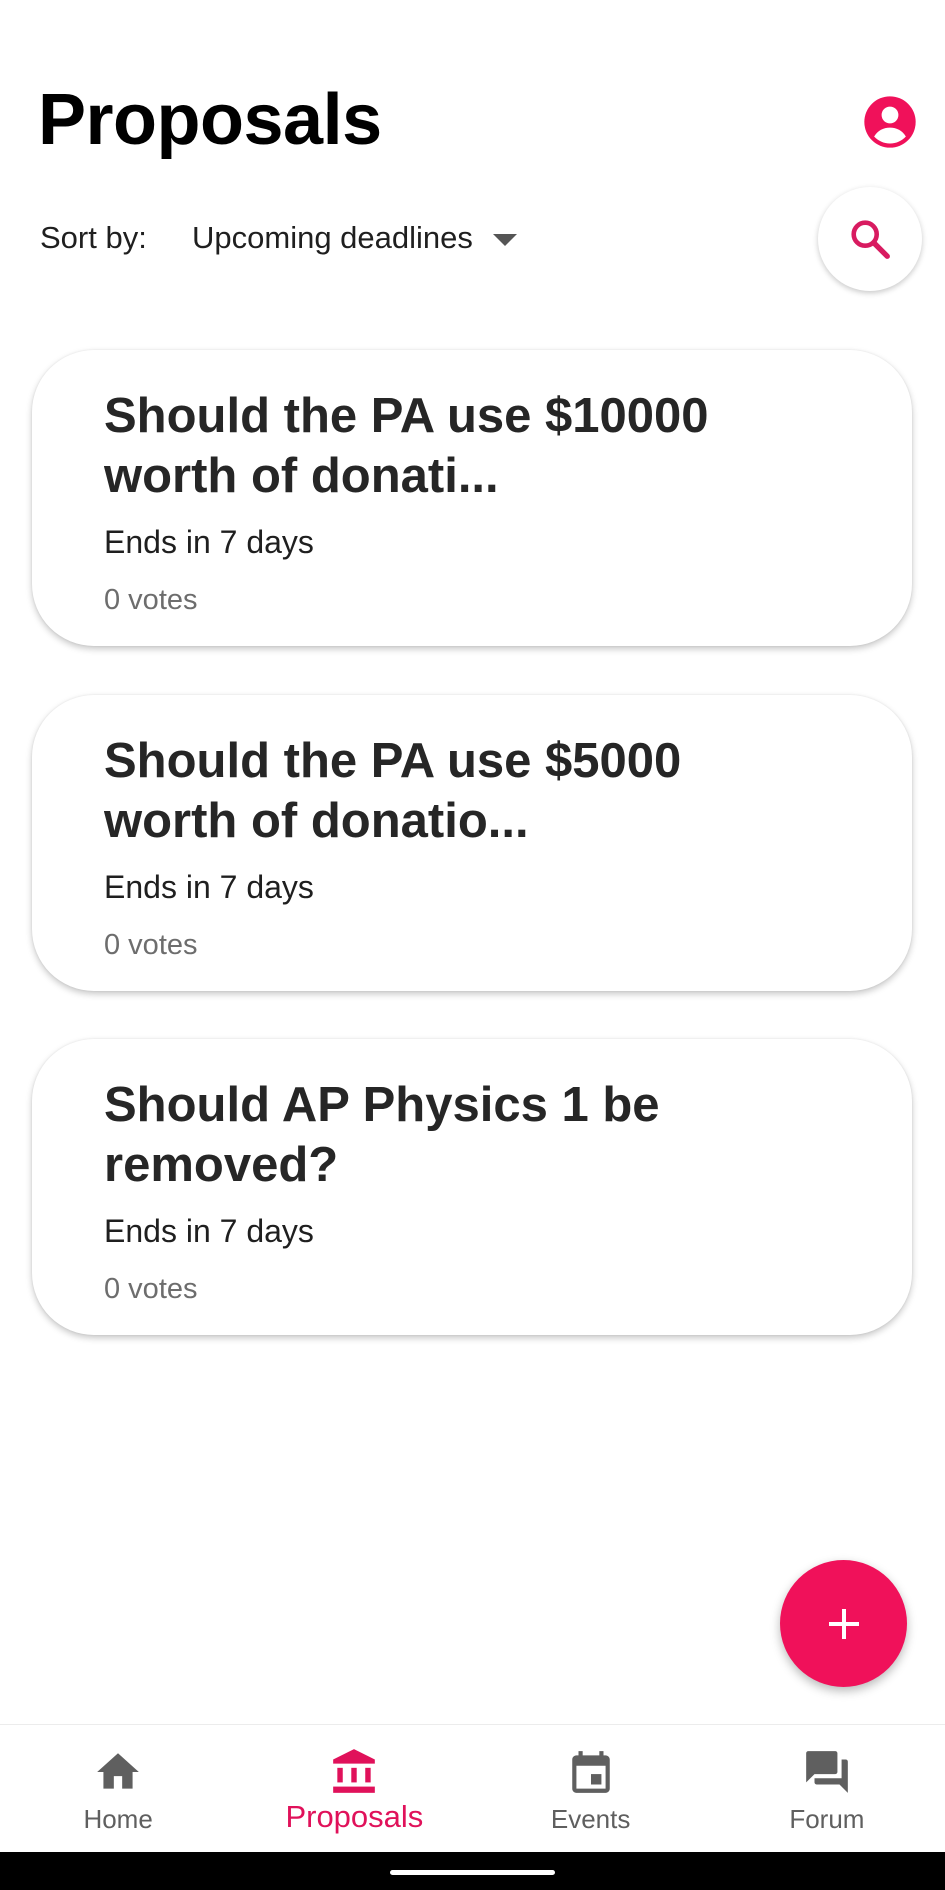 This screenshot has height=1890, width=945. What do you see at coordinates (590, 1819) in the screenshot?
I see `nav-label-events: Events` at bounding box center [590, 1819].